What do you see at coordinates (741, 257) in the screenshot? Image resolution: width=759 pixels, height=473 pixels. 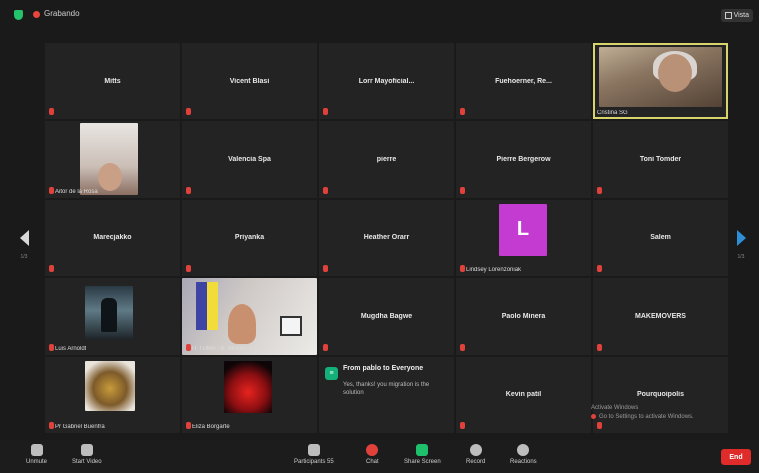 I see `page-indicator-right: 1/3` at bounding box center [741, 257].